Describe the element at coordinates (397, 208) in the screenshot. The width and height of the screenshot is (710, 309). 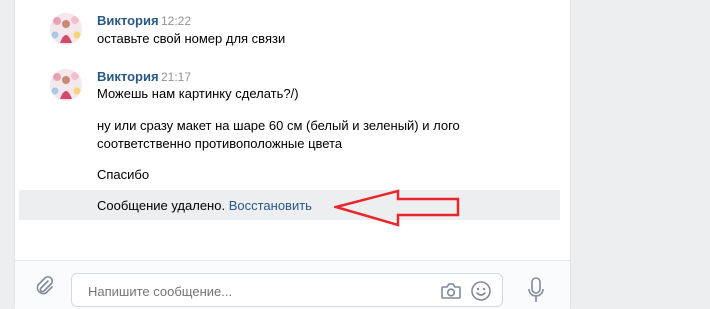
I see `annotation-arrow-icon` at that location.